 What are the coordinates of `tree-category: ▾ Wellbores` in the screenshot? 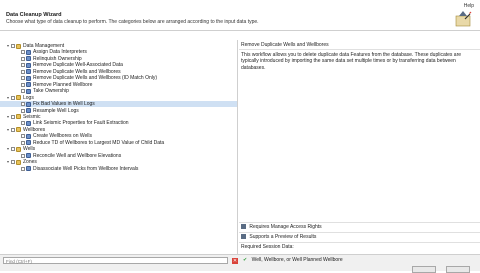 It's located at (22, 130).